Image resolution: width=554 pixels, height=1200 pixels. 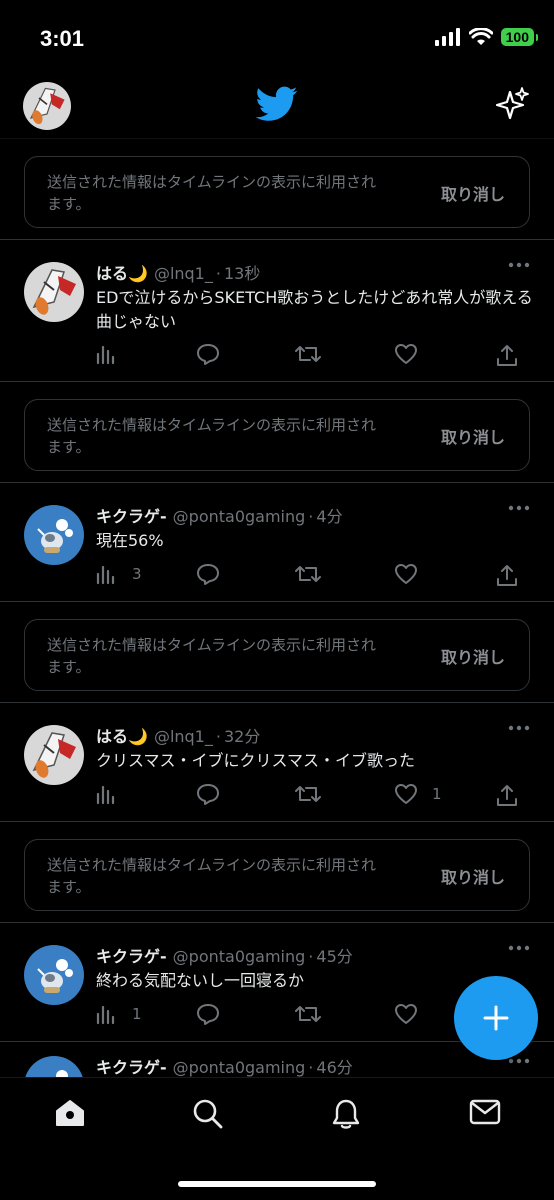 I want to click on profile-avatar-button, so click(x=47, y=106).